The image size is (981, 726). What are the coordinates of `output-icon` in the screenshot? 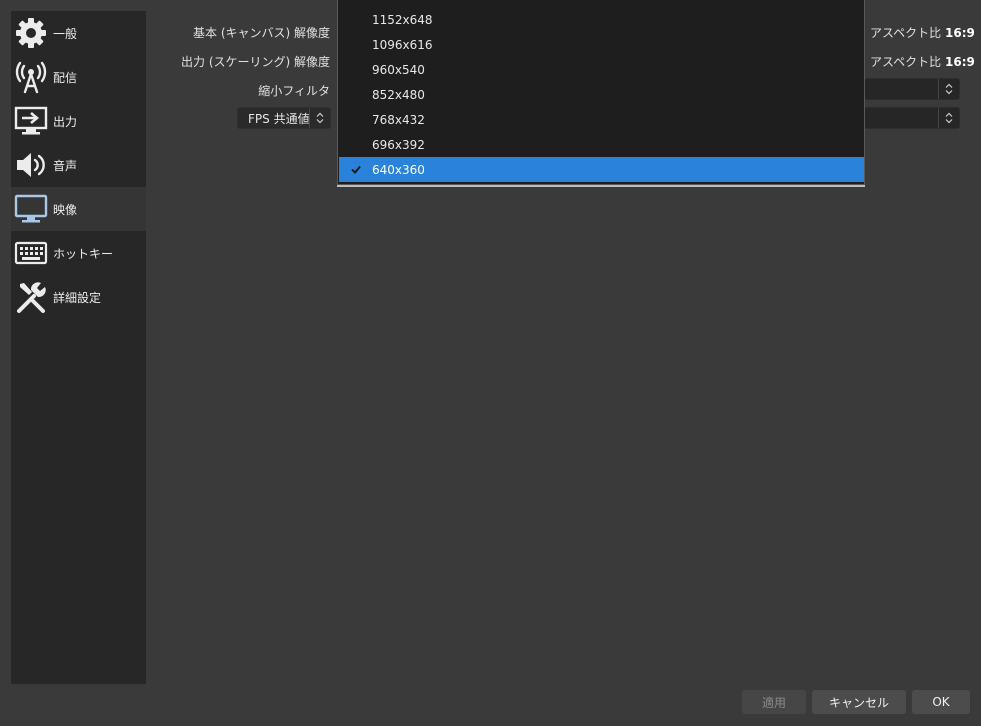 It's located at (31, 121).